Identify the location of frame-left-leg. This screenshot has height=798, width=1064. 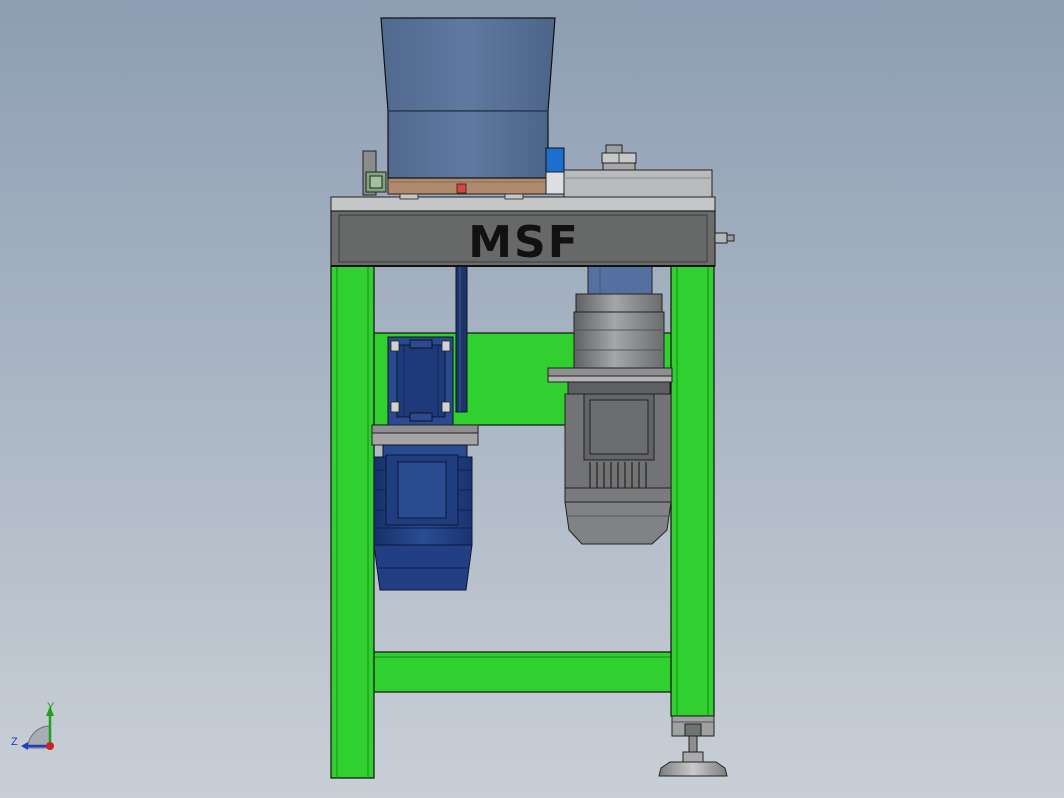
(352, 522).